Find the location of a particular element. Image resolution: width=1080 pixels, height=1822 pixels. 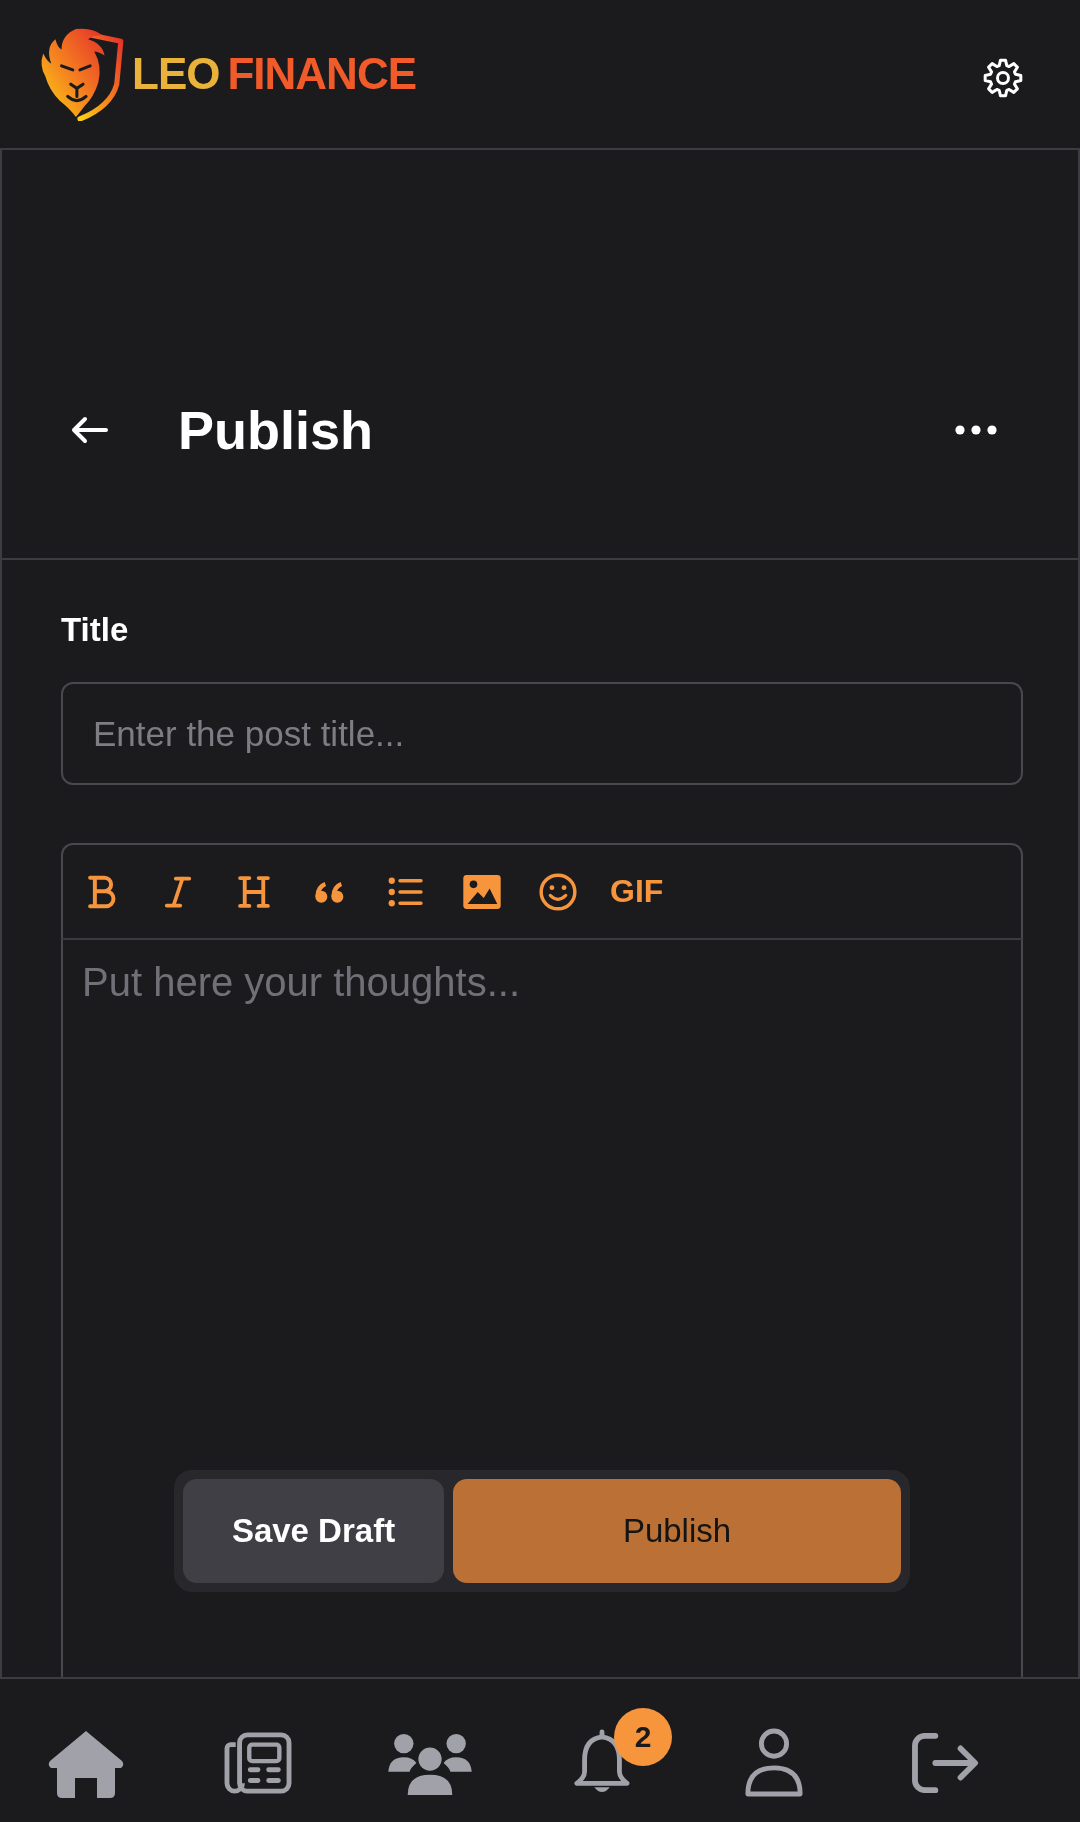

page-title: Publish is located at coordinates (275, 430).